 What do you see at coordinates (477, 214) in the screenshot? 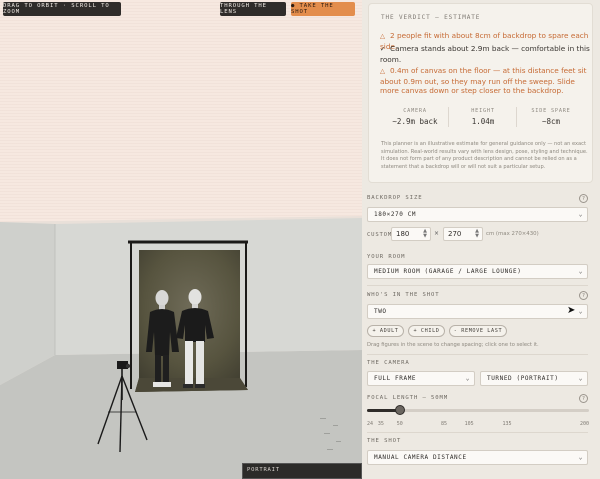
I see `backdrop-size-select: 180×270 CM ⌄` at bounding box center [477, 214].